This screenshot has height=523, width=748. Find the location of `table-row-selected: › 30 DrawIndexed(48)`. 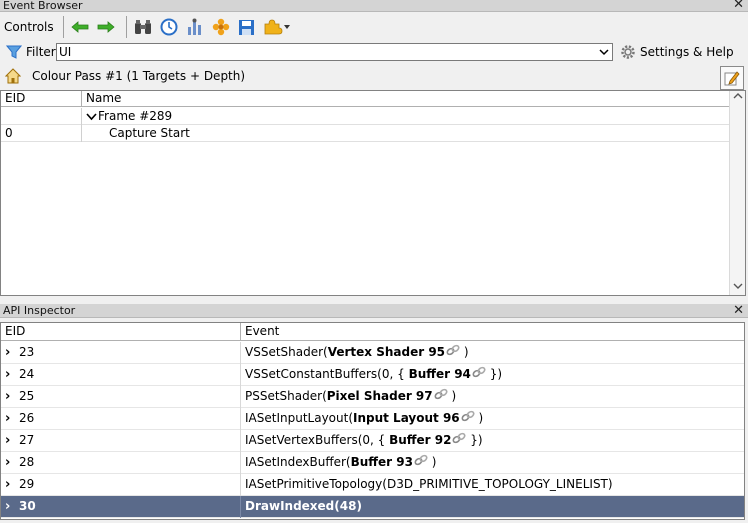

table-row-selected: › 30 DrawIndexed(48) is located at coordinates (372, 507).